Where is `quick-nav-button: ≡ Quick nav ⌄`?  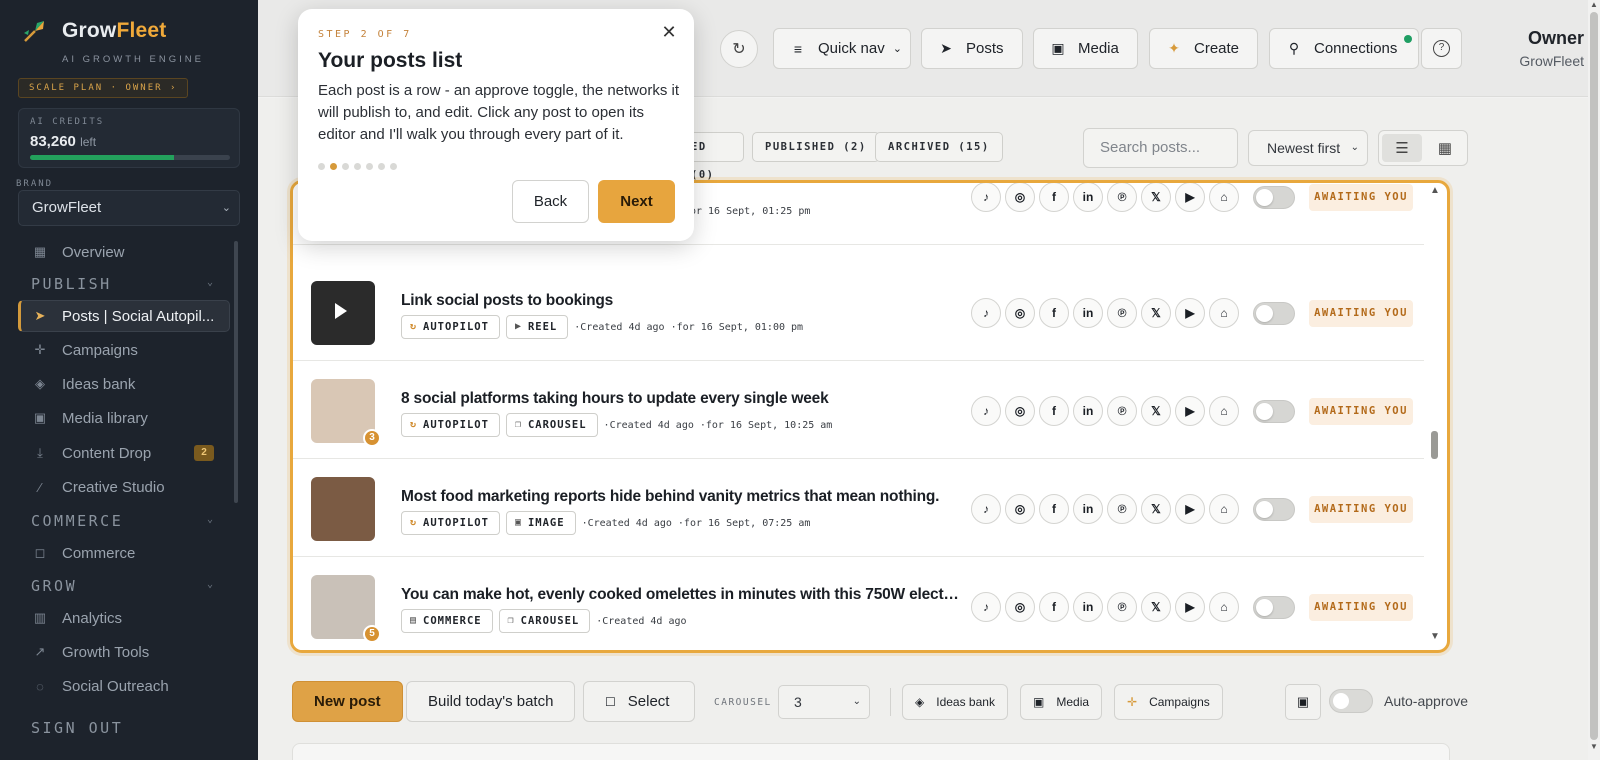 quick-nav-button: ≡ Quick nav ⌄ is located at coordinates (842, 48).